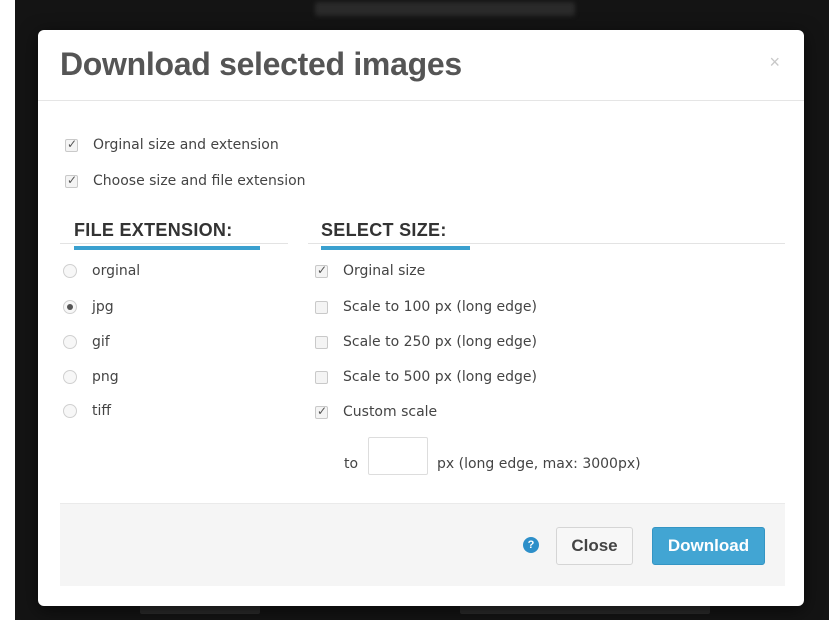  I want to click on original-size-extension-checkbox, so click(71, 144).